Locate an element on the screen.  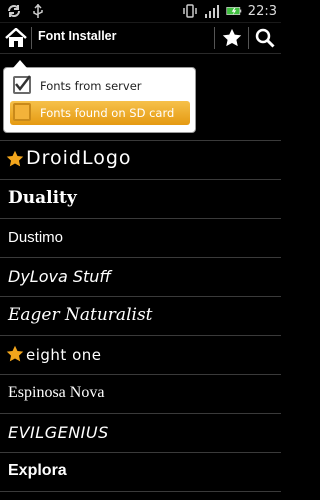
home-button is located at coordinates (16, 38).